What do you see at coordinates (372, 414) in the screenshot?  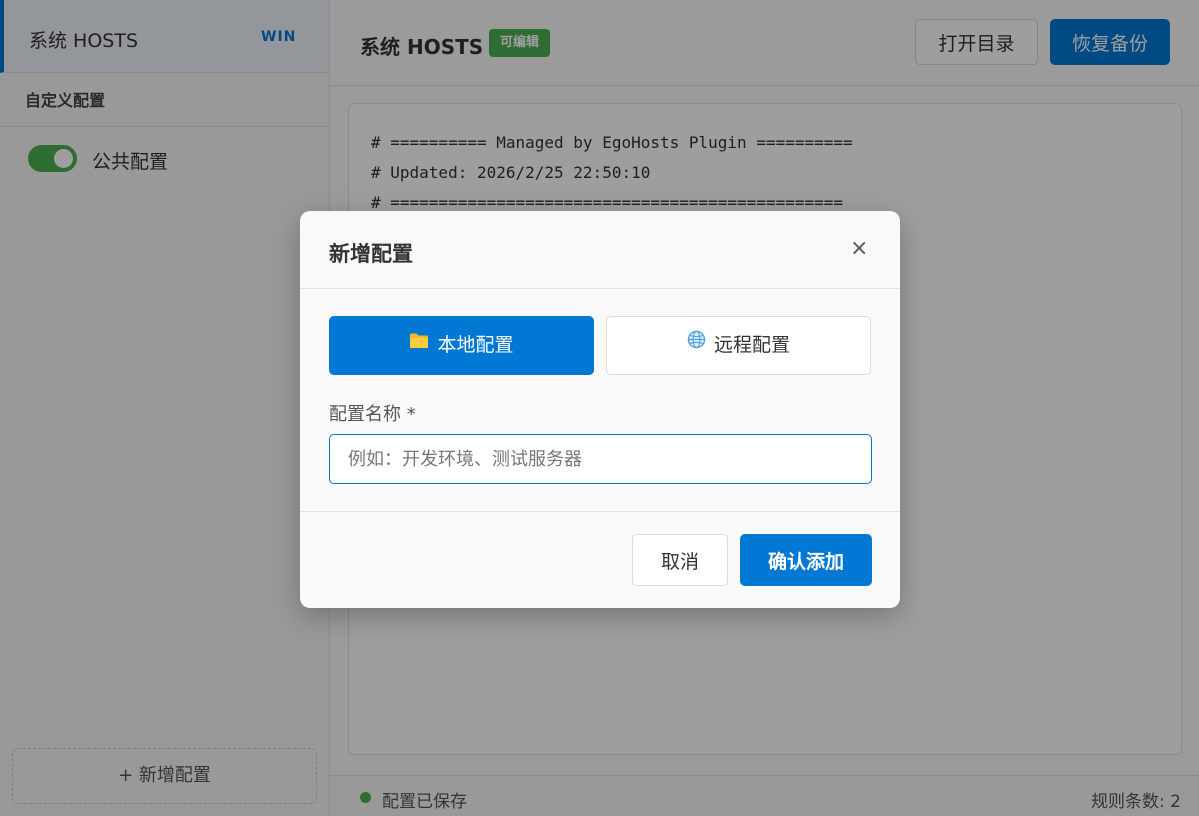 I see `config-name-field-label: 配置名称 *` at bounding box center [372, 414].